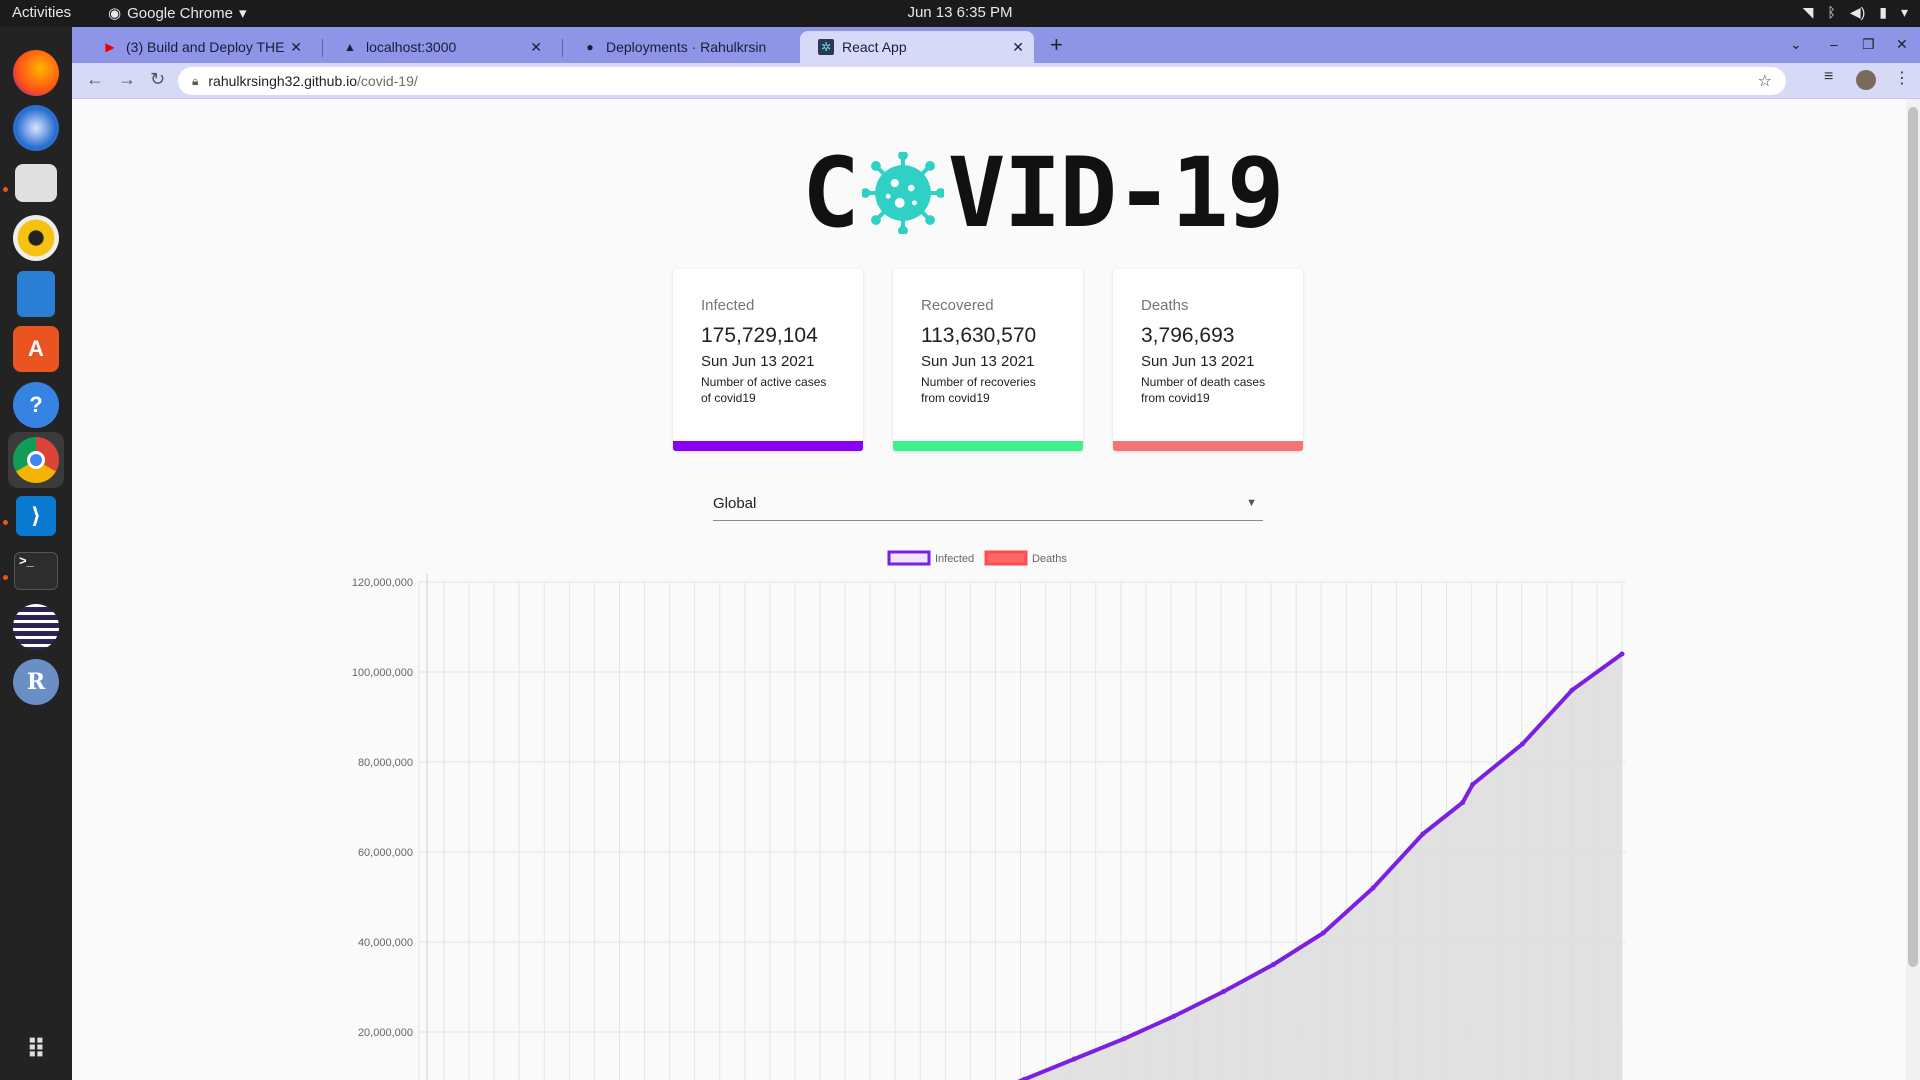 Image resolution: width=1920 pixels, height=1080 pixels. Describe the element at coordinates (874, 47) in the screenshot. I see `tab-title: React App` at that location.